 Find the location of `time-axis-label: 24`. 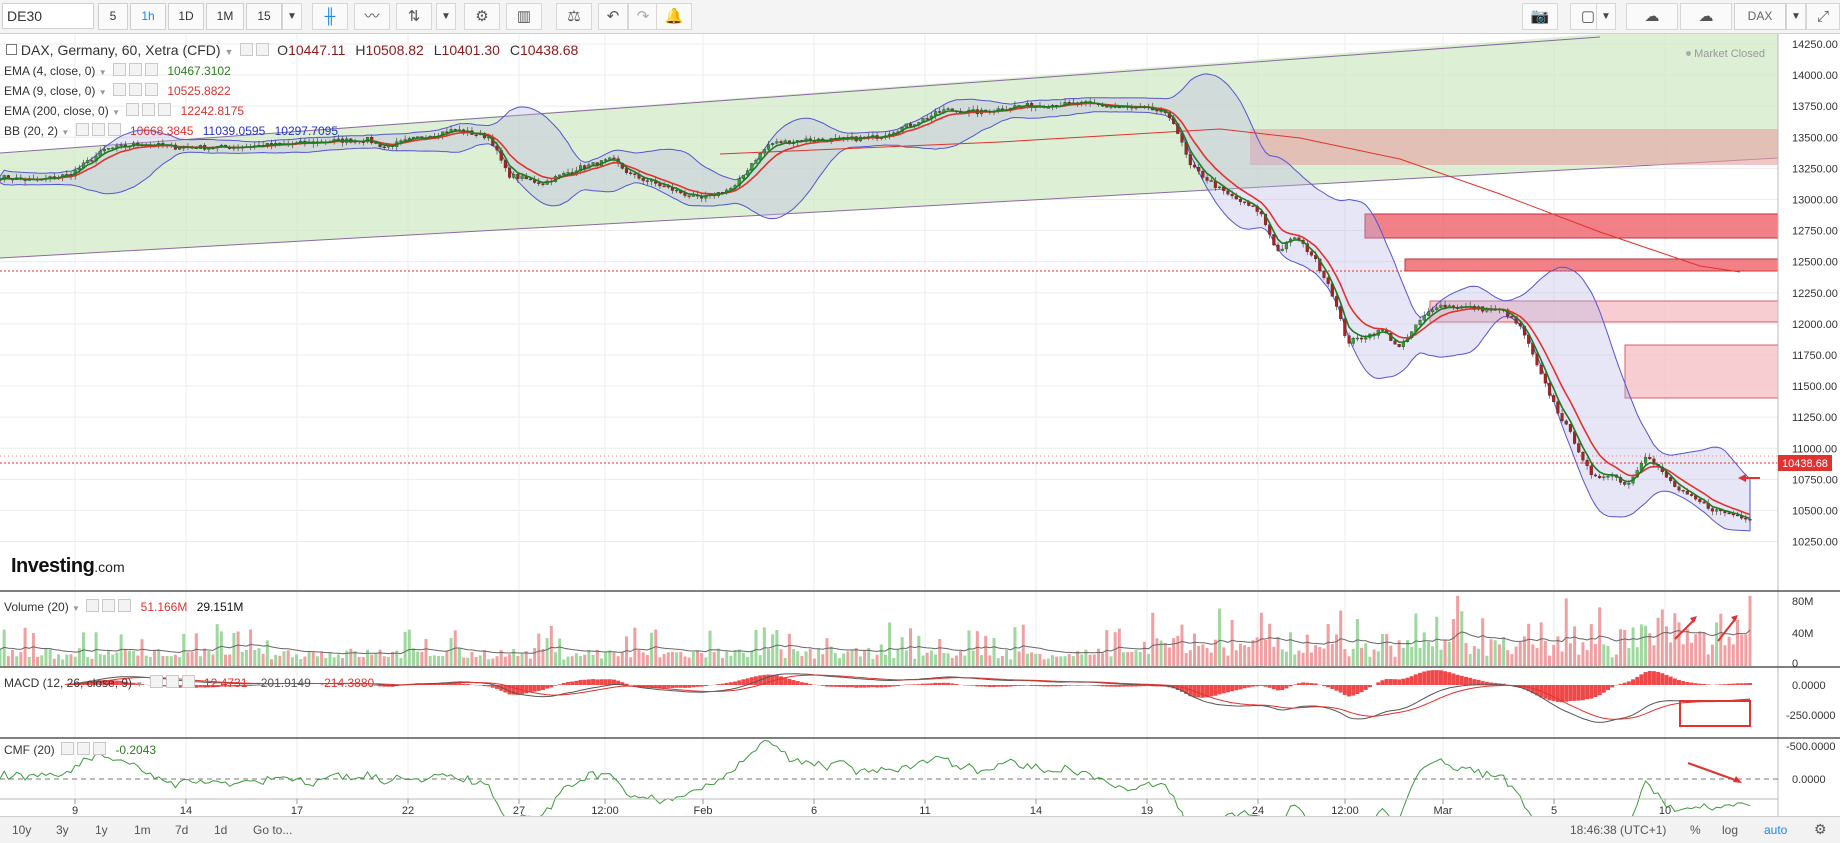

time-axis-label: 24 is located at coordinates (1258, 810).